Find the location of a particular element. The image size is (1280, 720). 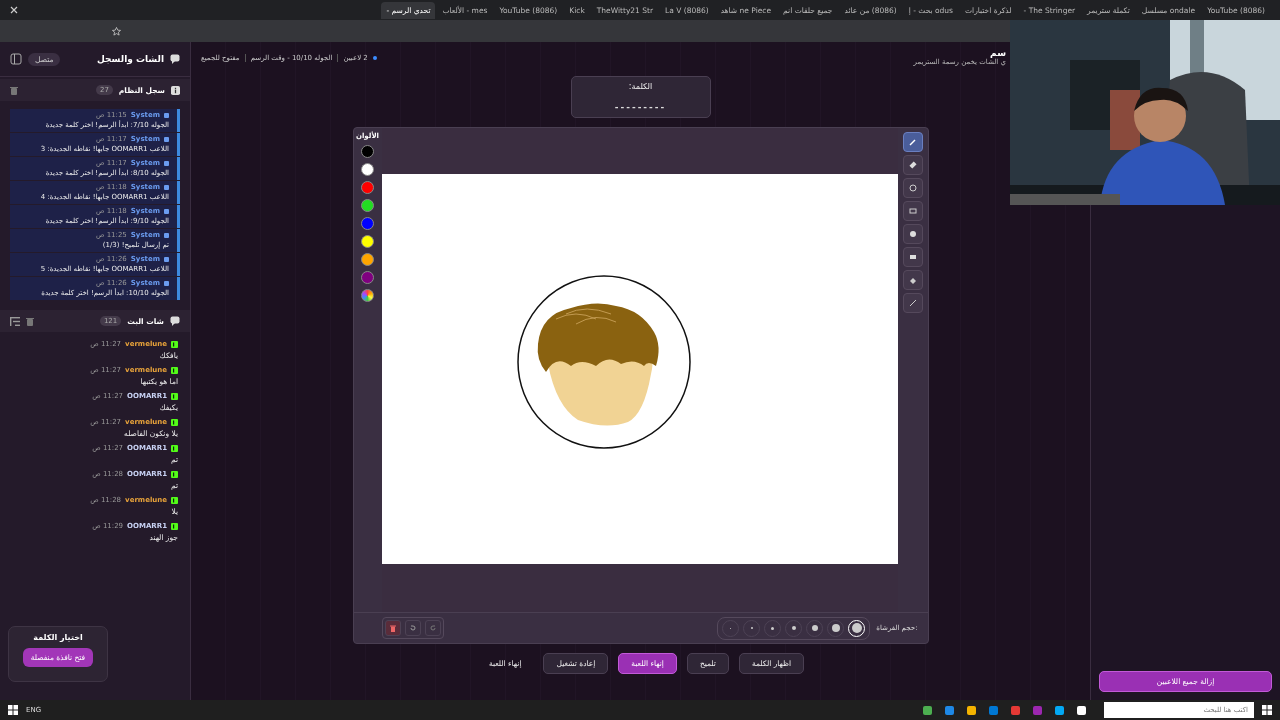

pen-icon is located at coordinates (912, 142).